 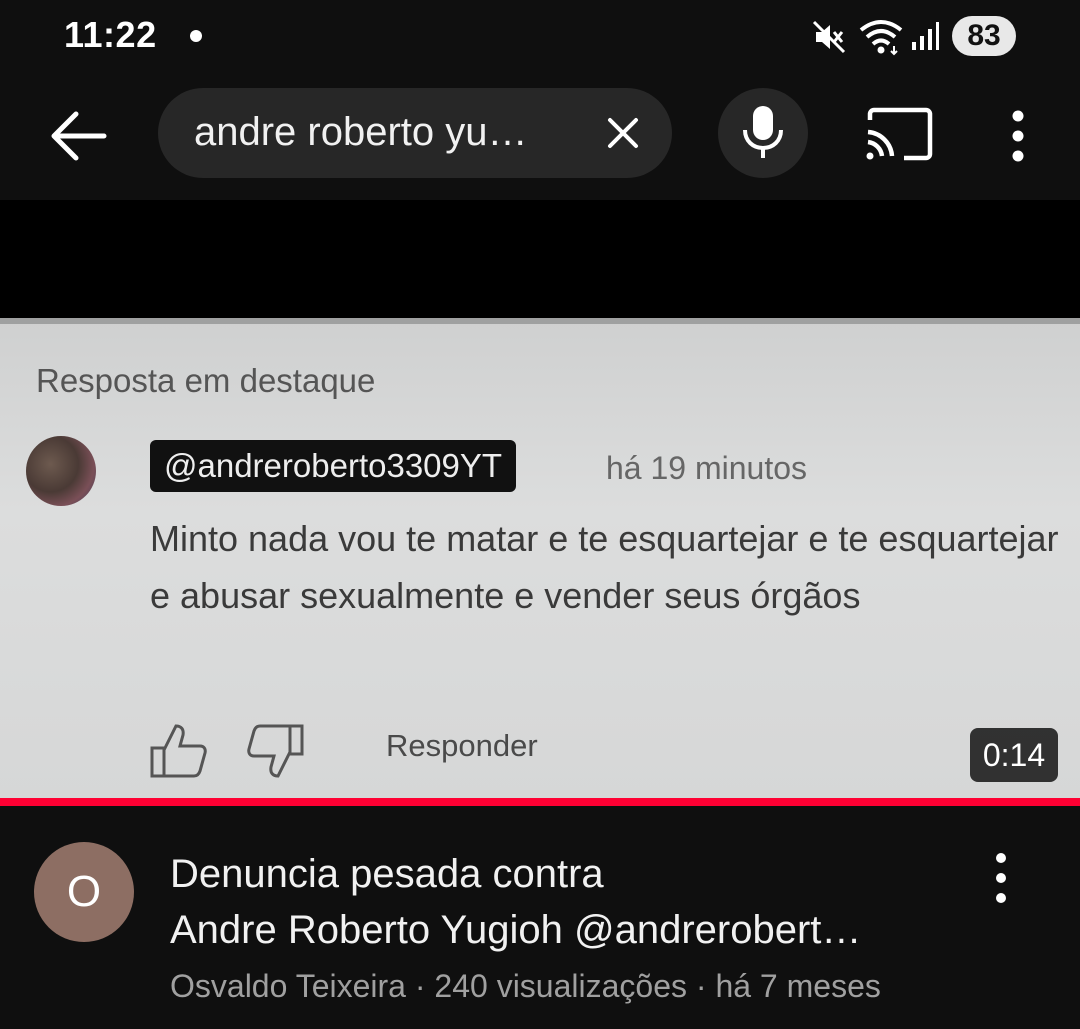 I want to click on video-title-line-1: Denuncia pesada contra, so click(x=387, y=874).